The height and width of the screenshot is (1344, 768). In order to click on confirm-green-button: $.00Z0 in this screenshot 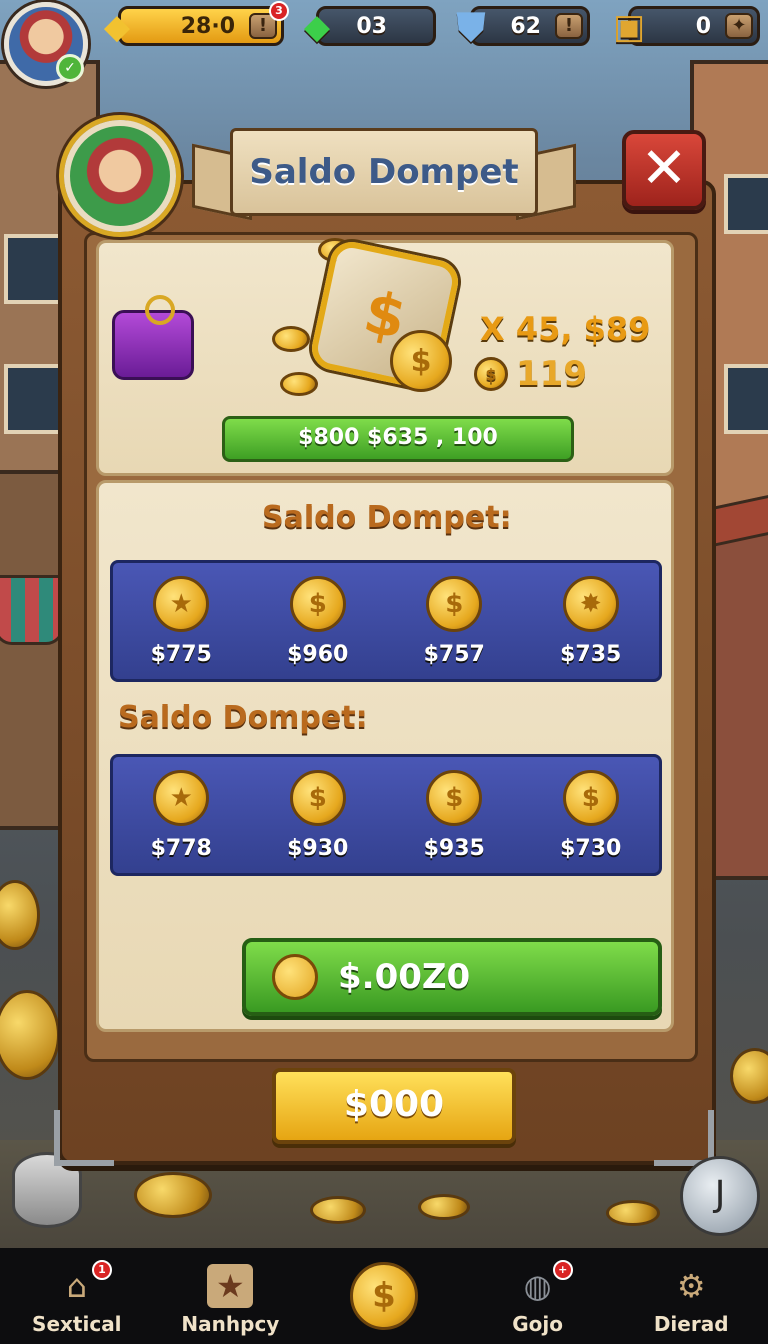, I will do `click(452, 977)`.